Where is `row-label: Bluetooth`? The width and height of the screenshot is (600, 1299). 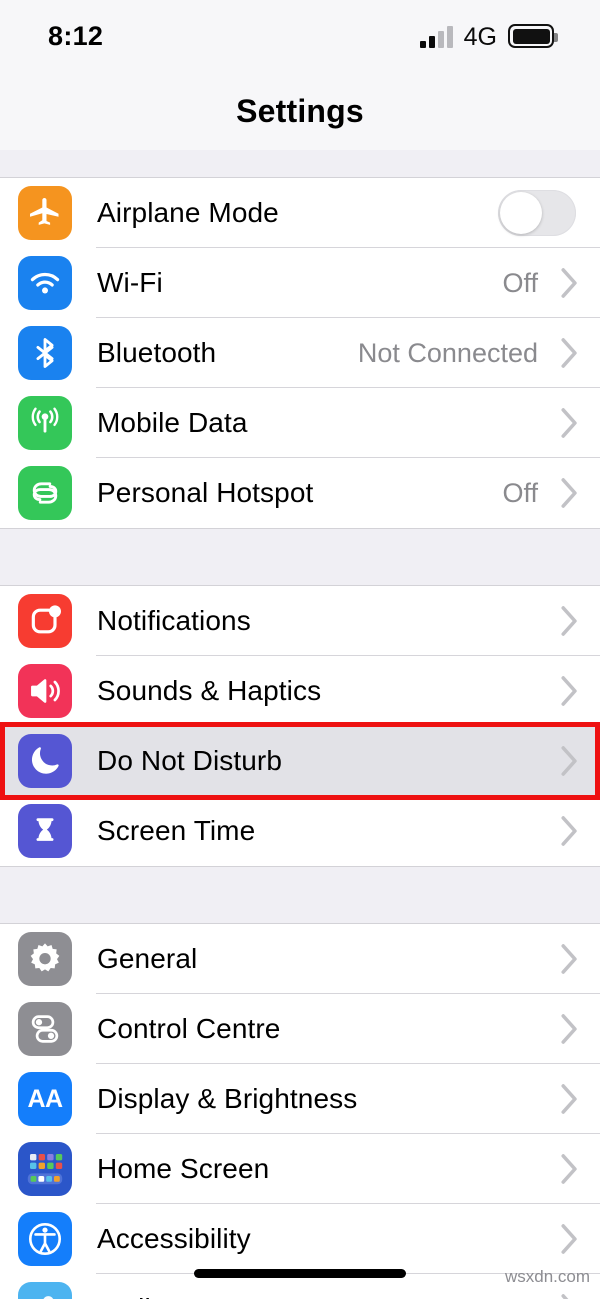 row-label: Bluetooth is located at coordinates (157, 352).